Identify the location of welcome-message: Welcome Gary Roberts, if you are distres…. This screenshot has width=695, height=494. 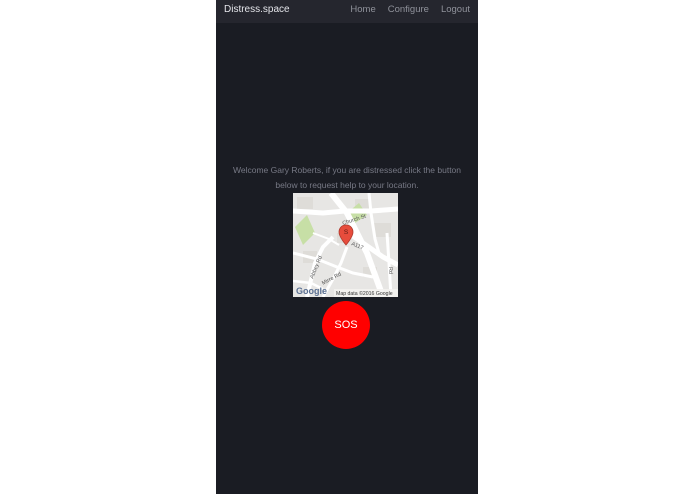
(347, 178).